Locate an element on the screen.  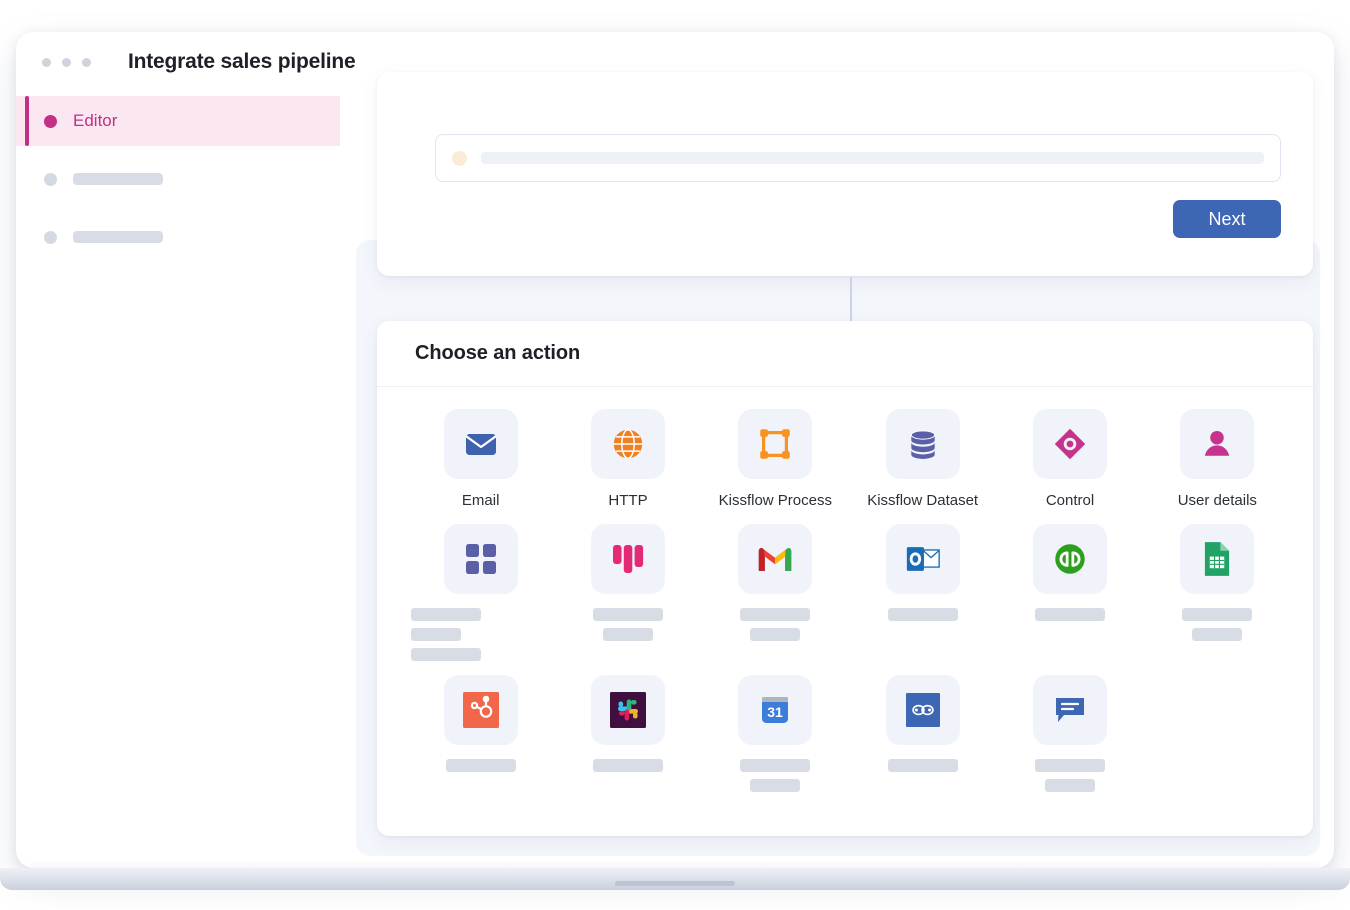
outlook-icon is located at coordinates (922, 559).